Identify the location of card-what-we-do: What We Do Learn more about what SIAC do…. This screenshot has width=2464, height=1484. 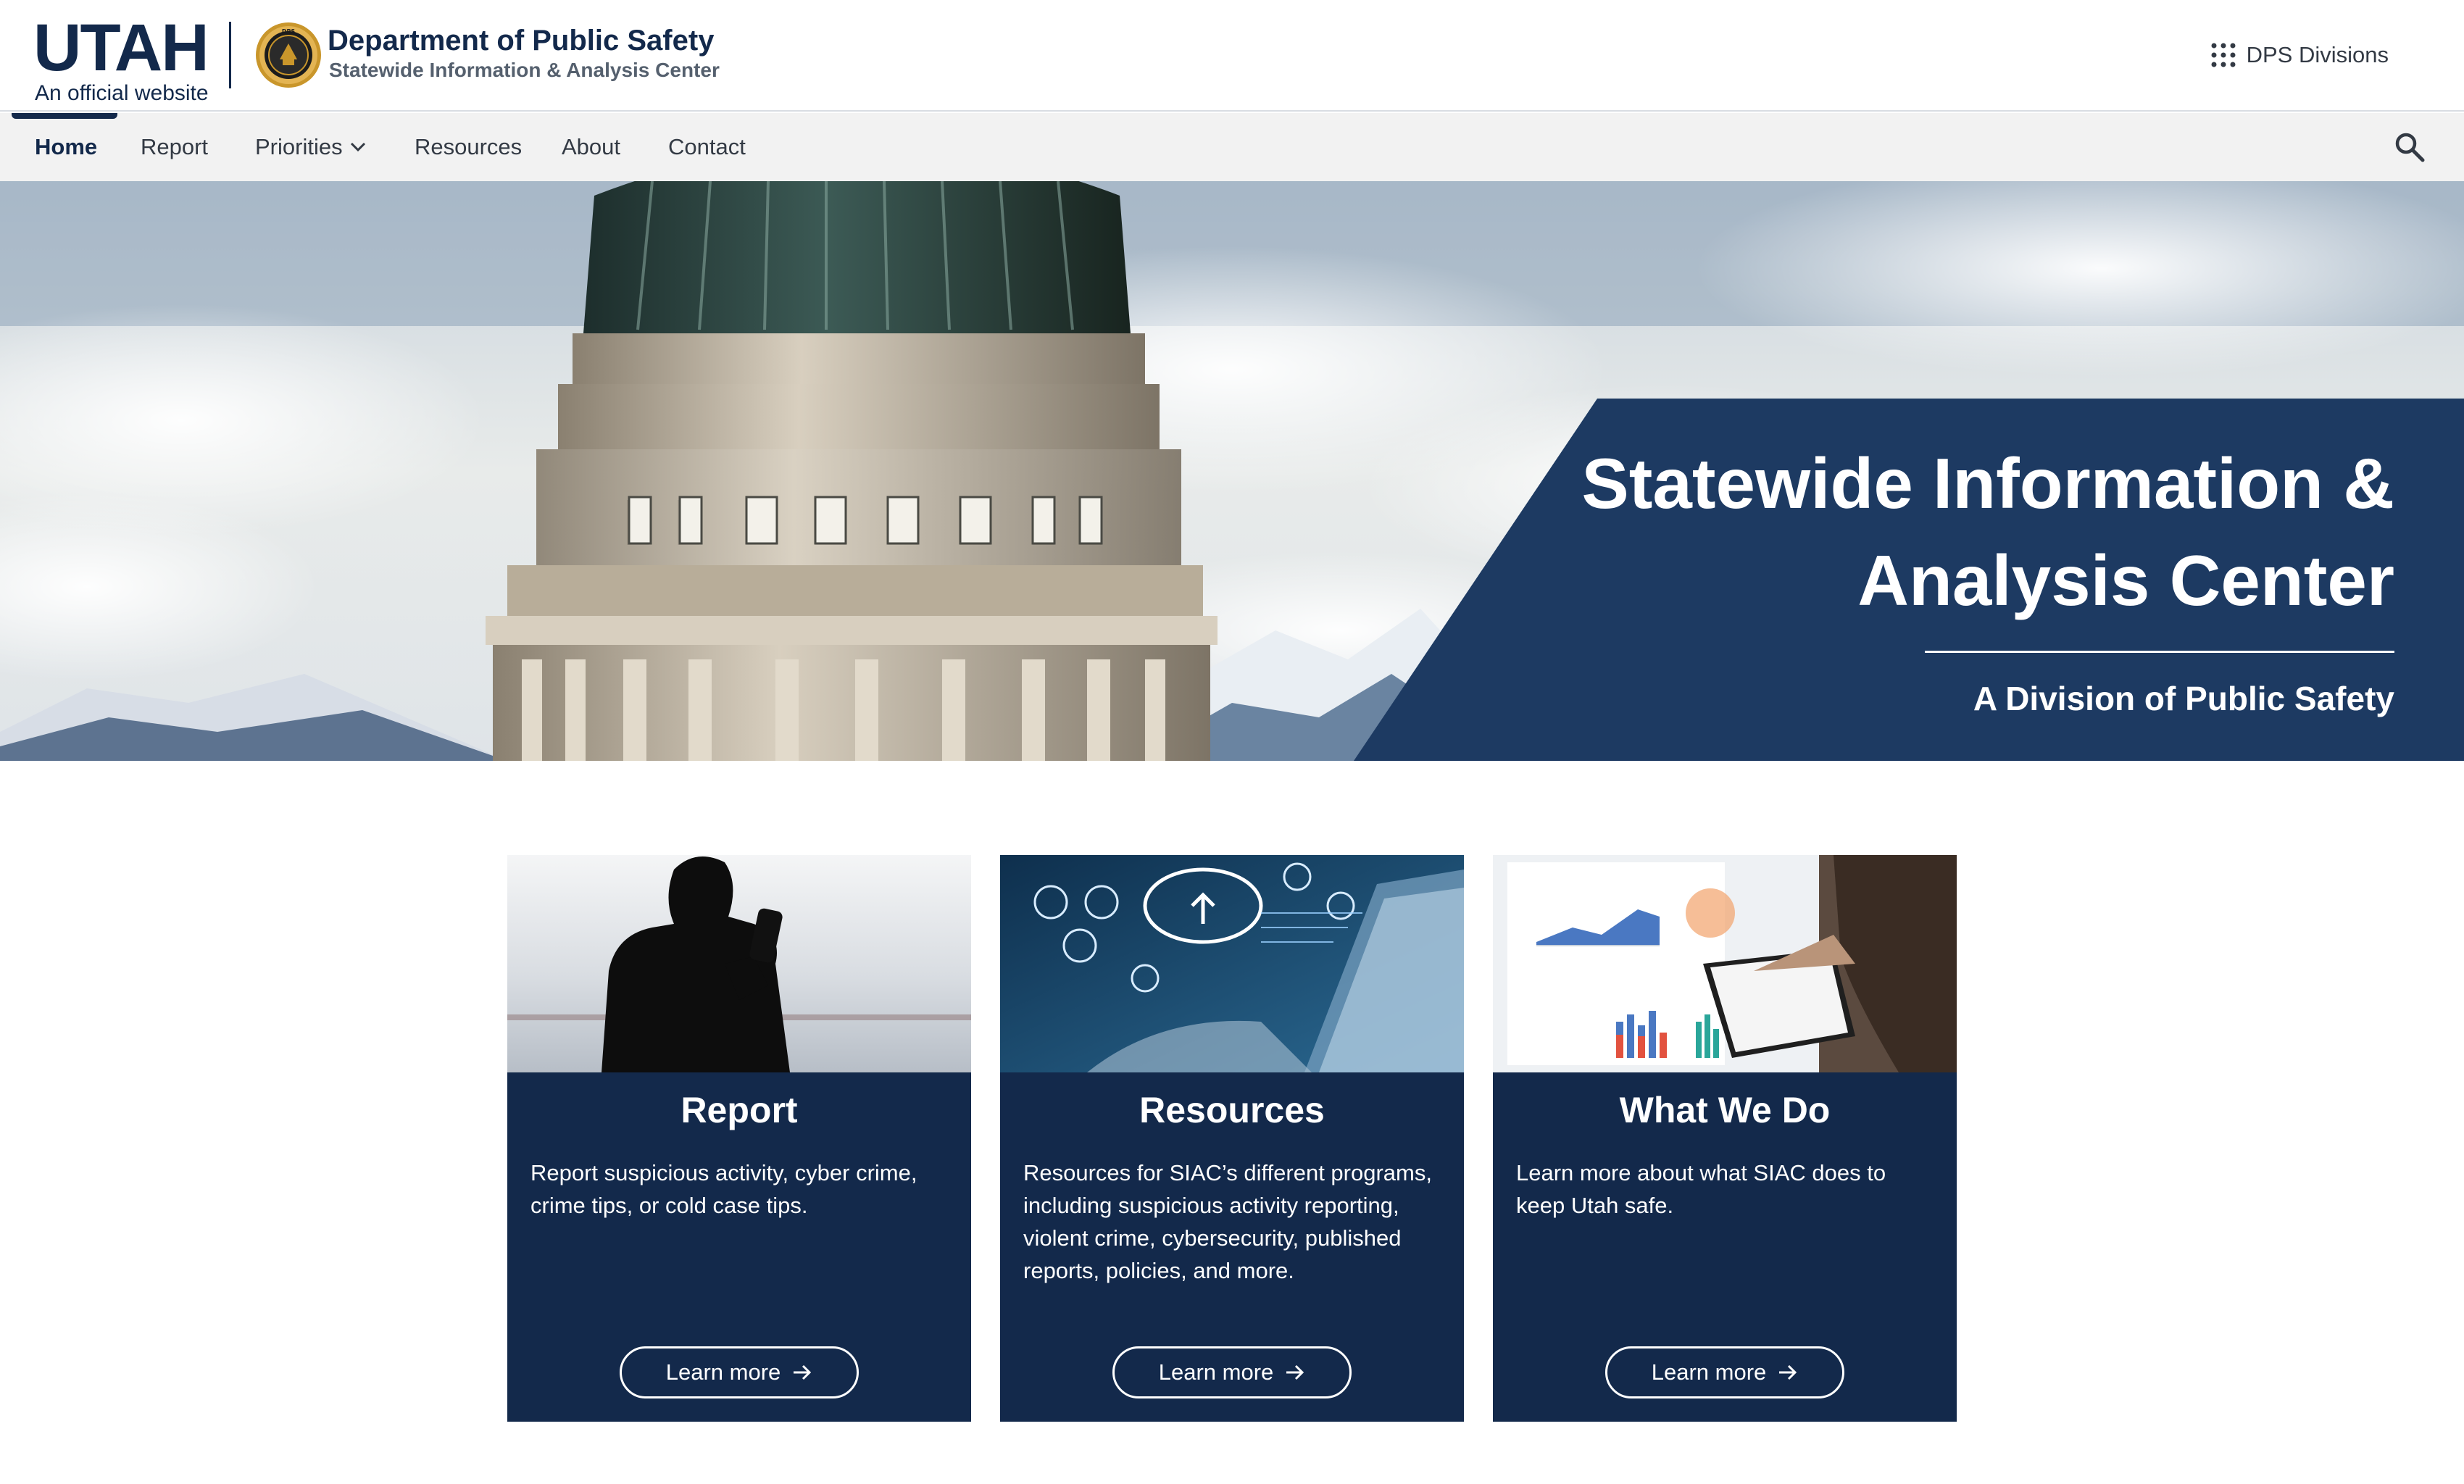
(1725, 1138).